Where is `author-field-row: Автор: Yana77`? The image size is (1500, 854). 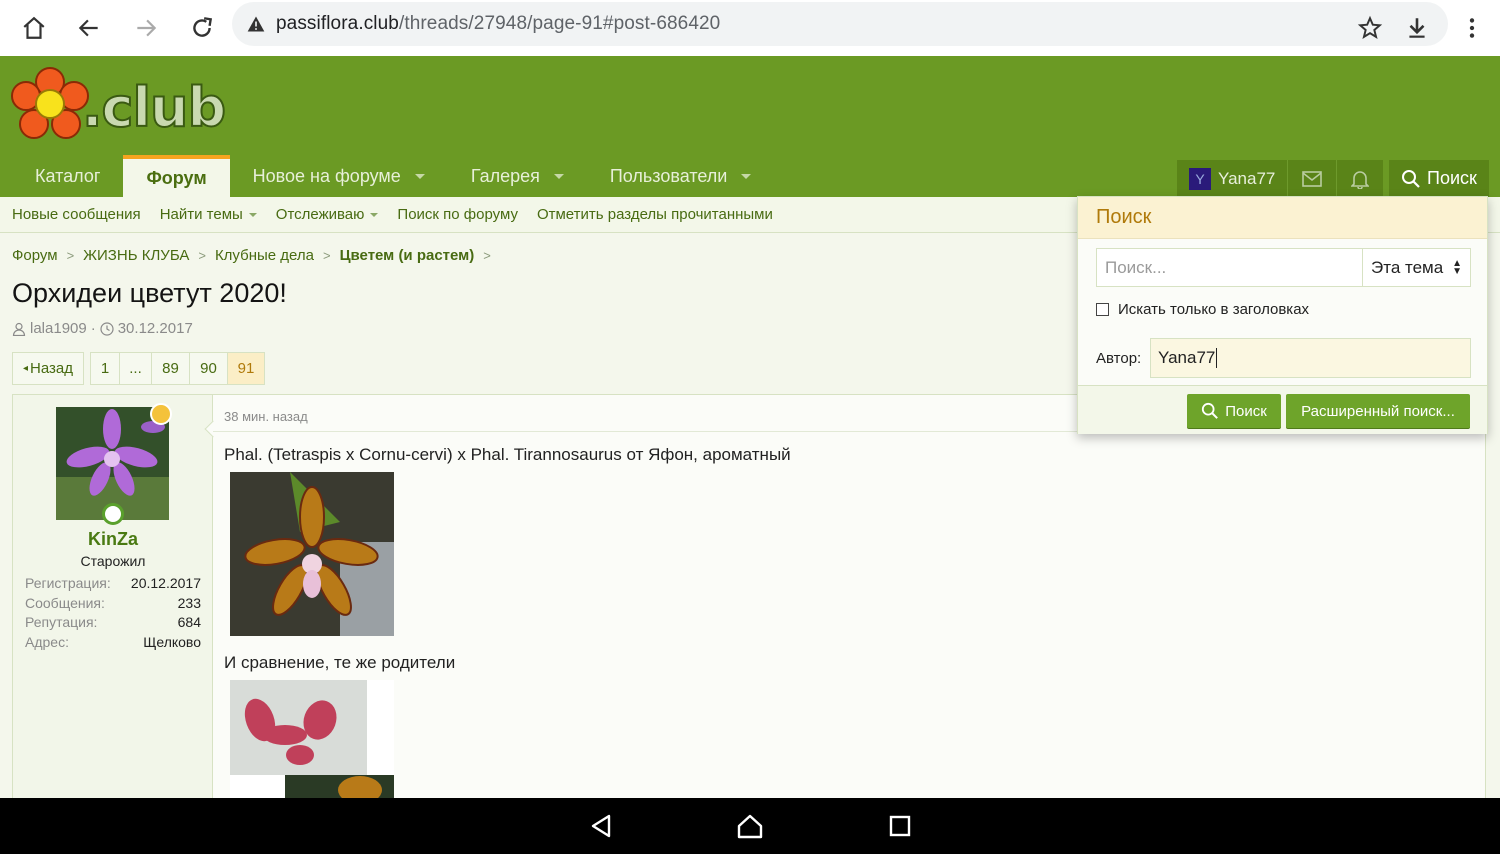 author-field-row: Автор: Yana77 is located at coordinates (1283, 358).